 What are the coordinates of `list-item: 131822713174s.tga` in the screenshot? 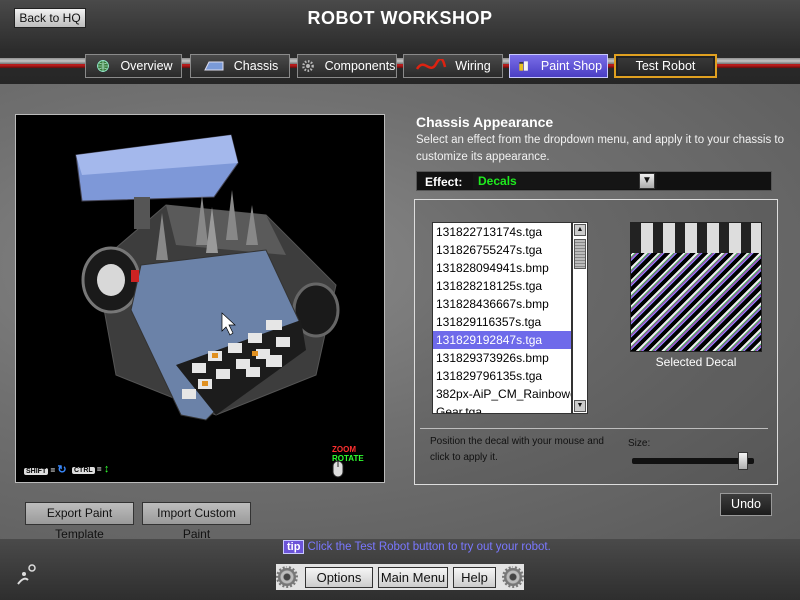 It's located at (502, 232).